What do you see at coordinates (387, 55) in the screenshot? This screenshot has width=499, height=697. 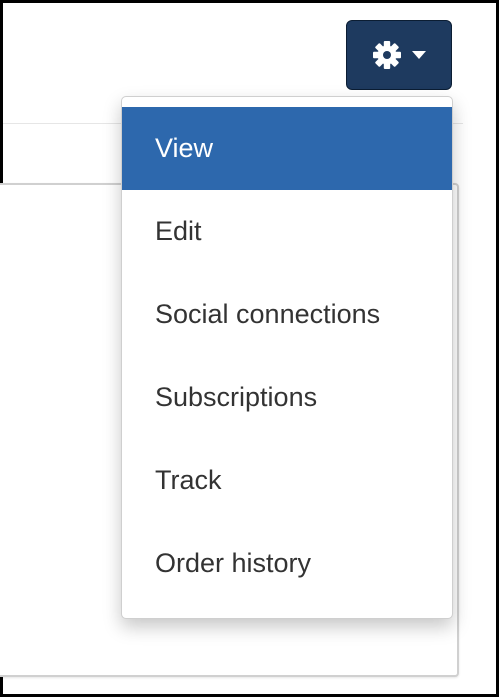 I see `gear-icon` at bounding box center [387, 55].